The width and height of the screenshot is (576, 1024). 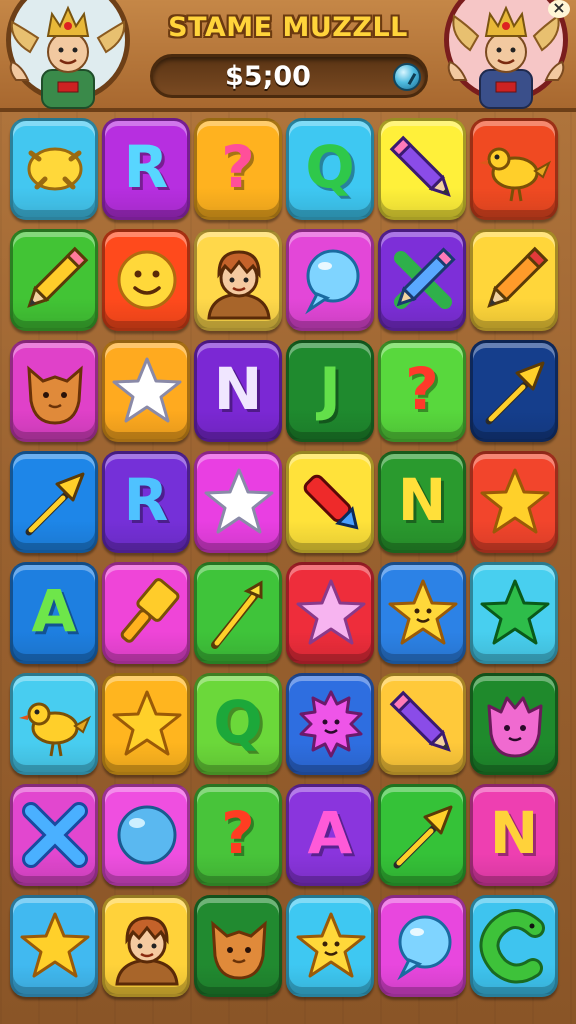 What do you see at coordinates (288, 56) in the screenshot?
I see `top-bar: STAME MUZZLL $5;00 ×` at bounding box center [288, 56].